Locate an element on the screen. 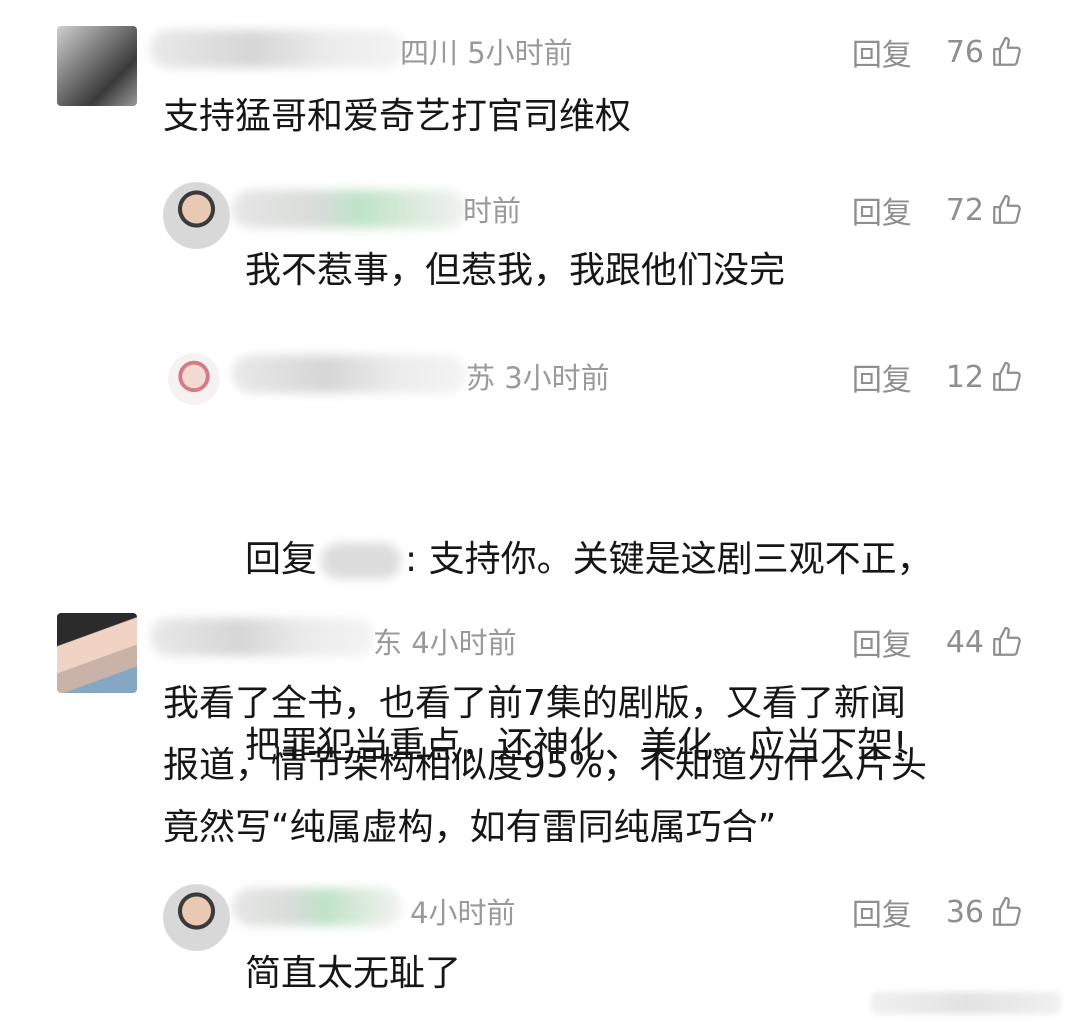  comment-meta: 四川 5小时前 is located at coordinates (486, 53).